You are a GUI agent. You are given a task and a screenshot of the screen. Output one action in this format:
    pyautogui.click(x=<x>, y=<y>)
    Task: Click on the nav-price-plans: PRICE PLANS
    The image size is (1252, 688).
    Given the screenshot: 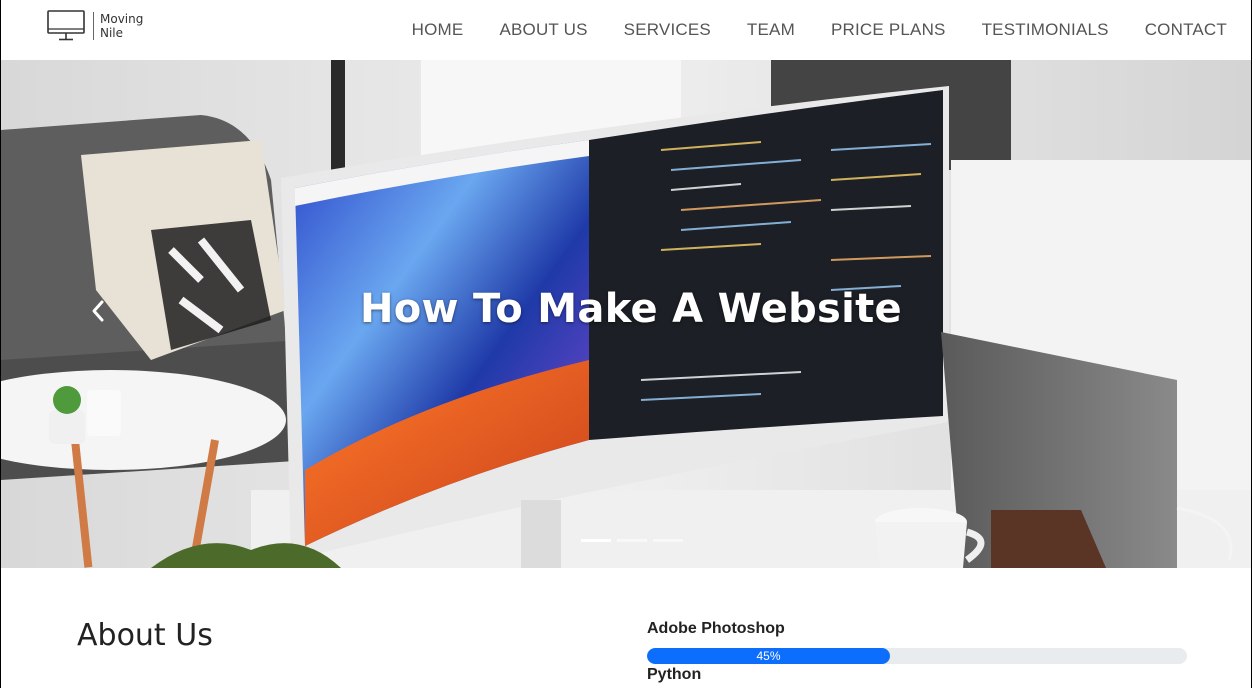 What is the action you would take?
    pyautogui.click(x=888, y=30)
    